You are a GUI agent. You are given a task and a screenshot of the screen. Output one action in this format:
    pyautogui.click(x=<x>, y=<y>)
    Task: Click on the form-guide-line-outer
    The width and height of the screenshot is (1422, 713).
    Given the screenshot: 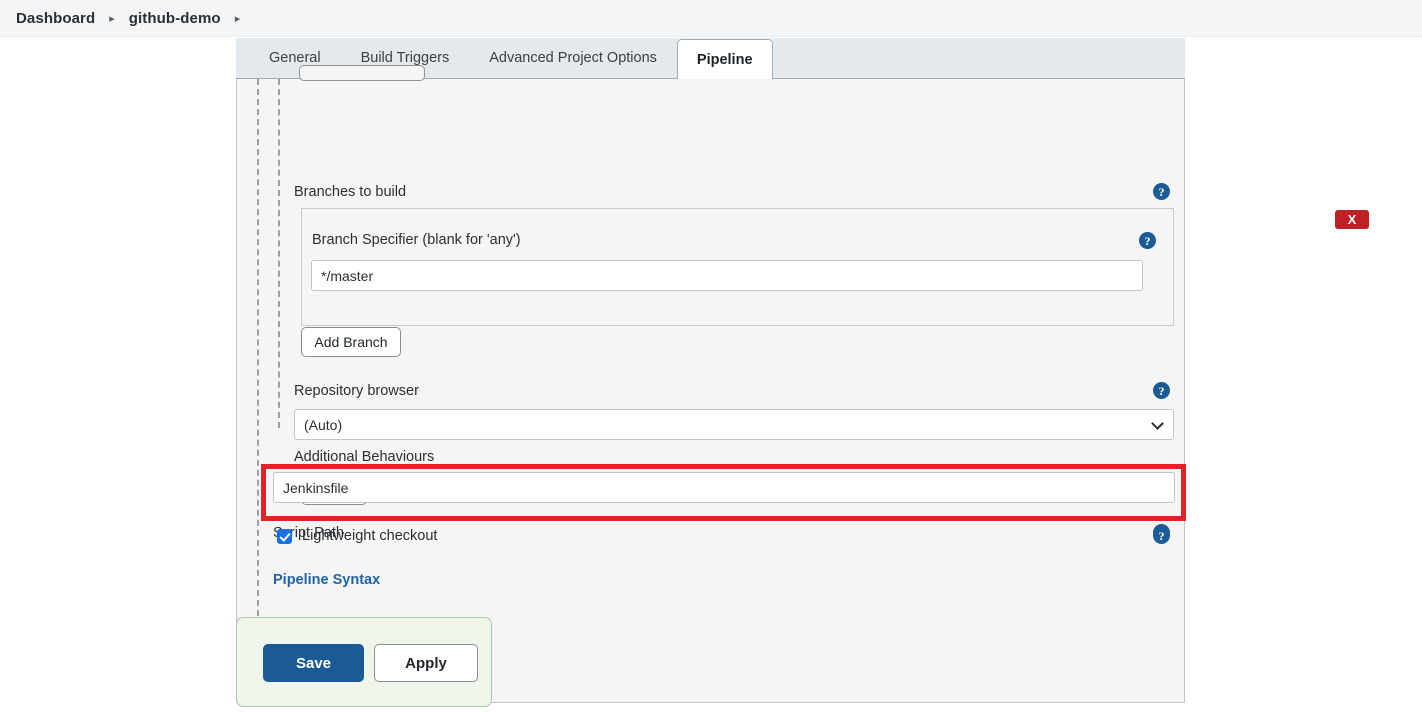 What is the action you would take?
    pyautogui.click(x=258, y=347)
    